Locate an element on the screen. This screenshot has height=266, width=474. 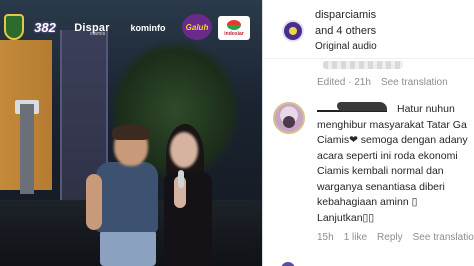
sponsor-logo-bar: 382 Dispar ciamis kominfo Galuh indosiar is located at coordinates (131, 28).